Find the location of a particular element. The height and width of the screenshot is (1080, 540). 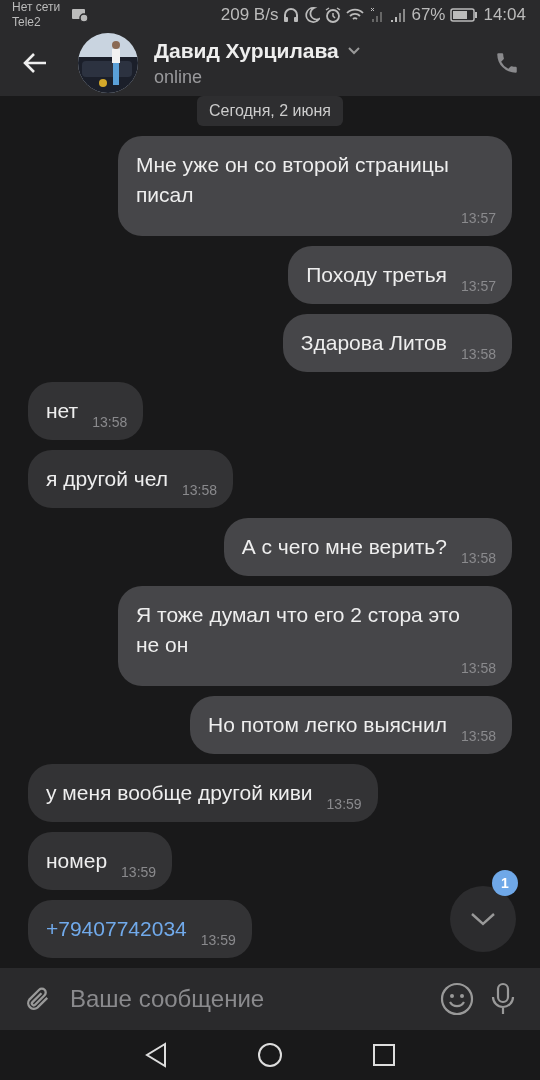

microphone-icon is located at coordinates (503, 999).